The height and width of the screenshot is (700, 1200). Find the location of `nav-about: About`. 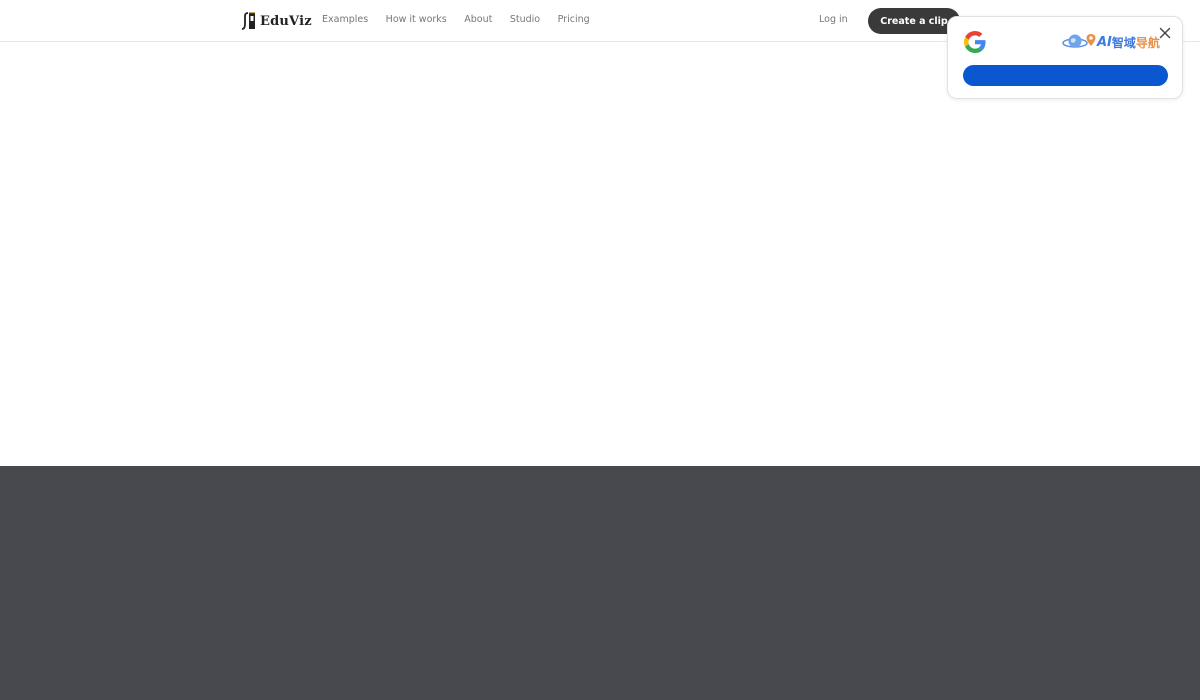

nav-about: About is located at coordinates (478, 19).